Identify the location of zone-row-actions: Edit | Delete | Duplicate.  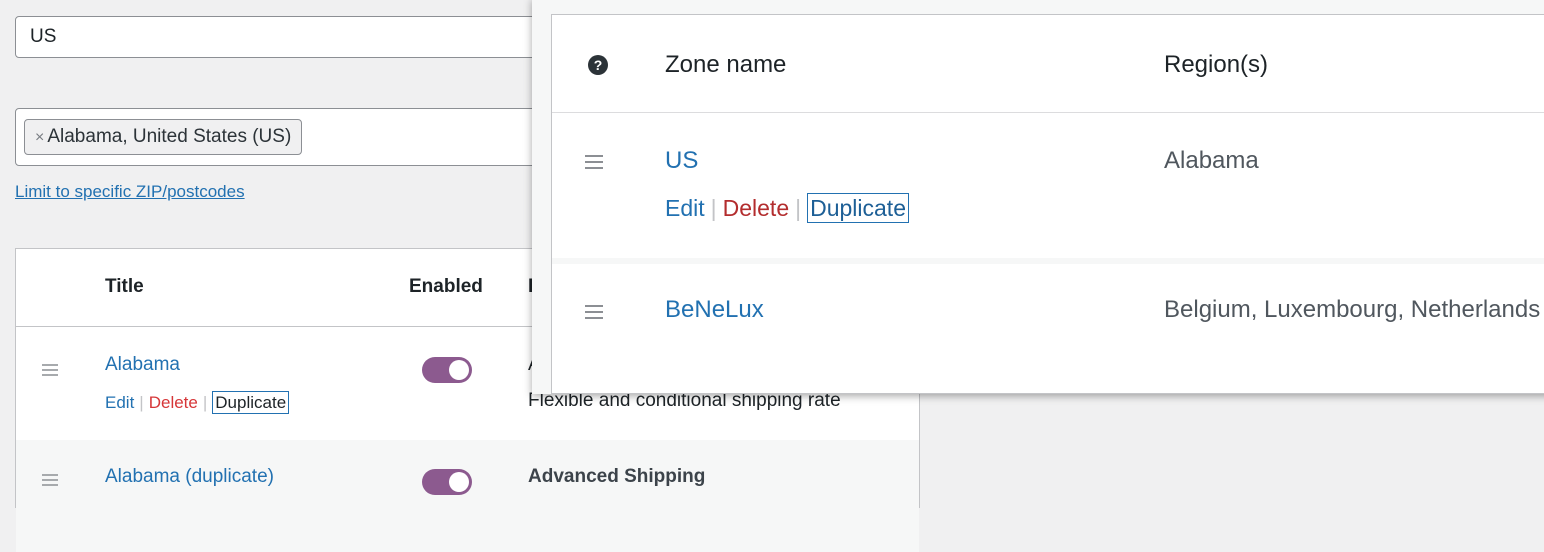
(787, 208).